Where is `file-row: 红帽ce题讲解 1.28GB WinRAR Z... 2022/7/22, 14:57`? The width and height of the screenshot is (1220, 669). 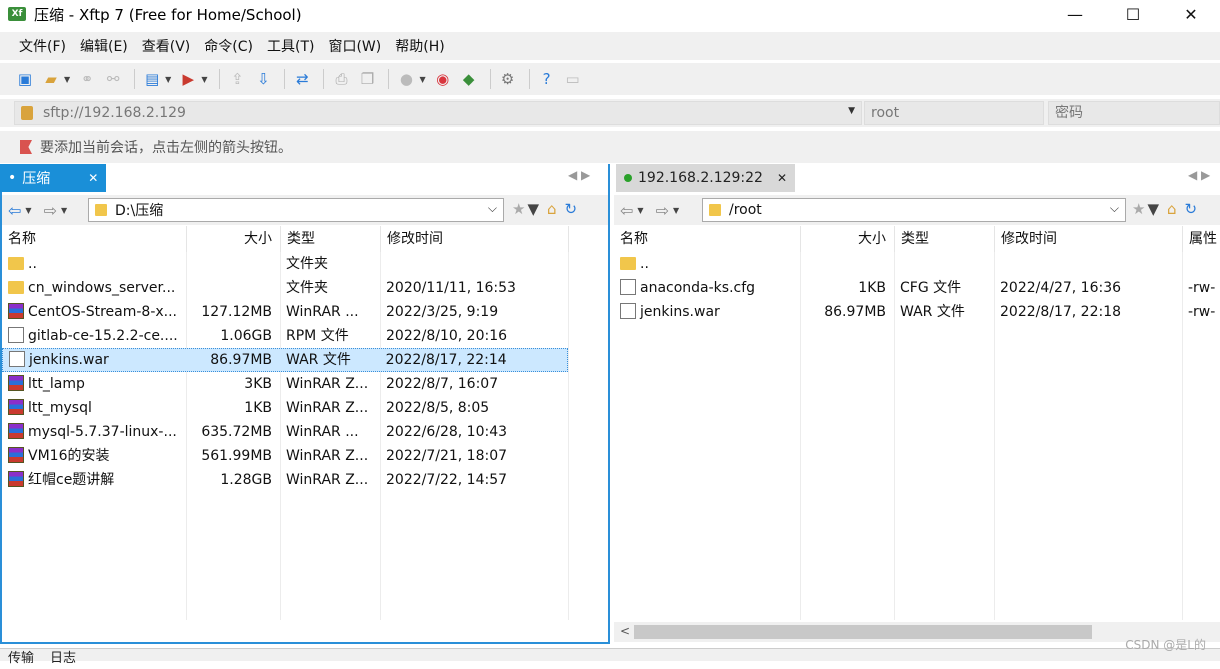
file-row: 红帽ce题讲解 1.28GB WinRAR Z... 2022/7/22, 14:57 is located at coordinates (285, 480).